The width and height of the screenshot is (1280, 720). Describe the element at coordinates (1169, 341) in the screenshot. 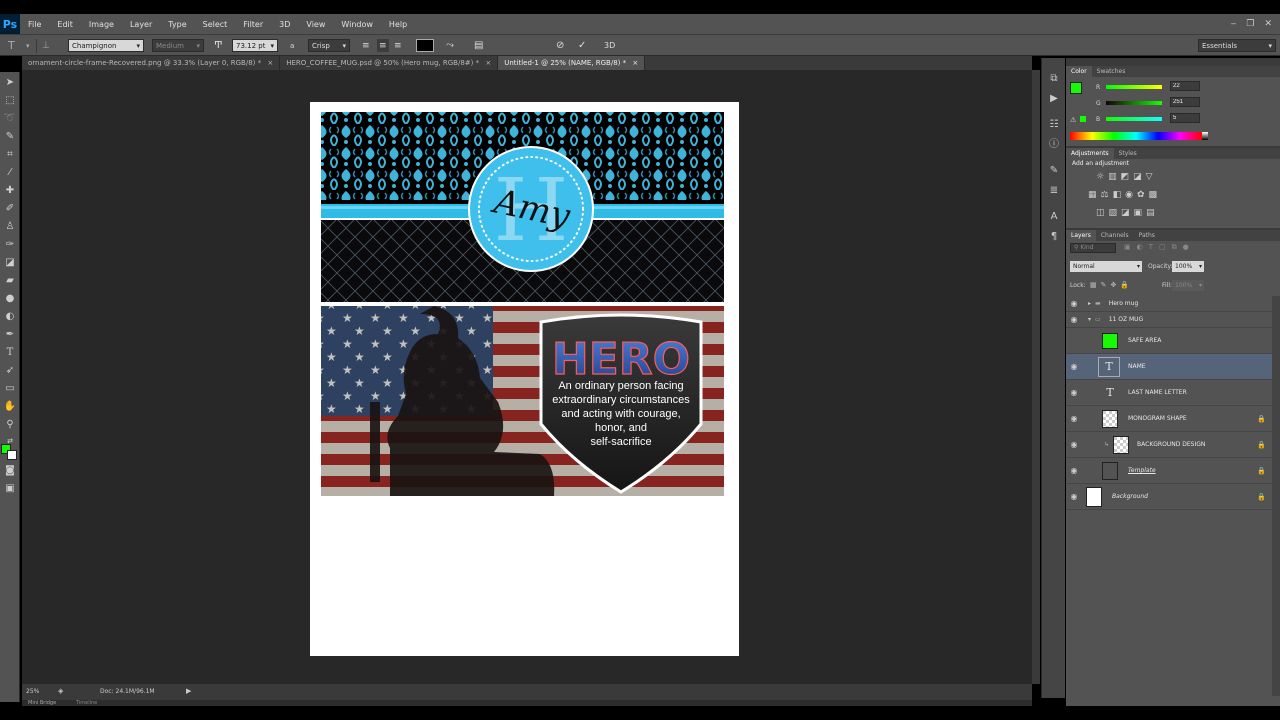

I see `layer-row: SAFE AREA` at that location.